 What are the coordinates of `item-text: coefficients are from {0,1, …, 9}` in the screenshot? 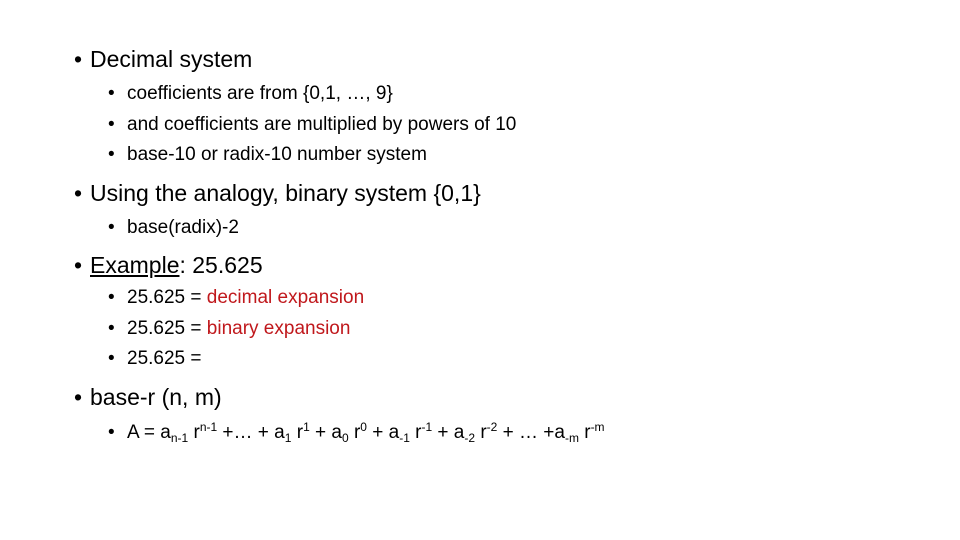 It's located at (260, 93).